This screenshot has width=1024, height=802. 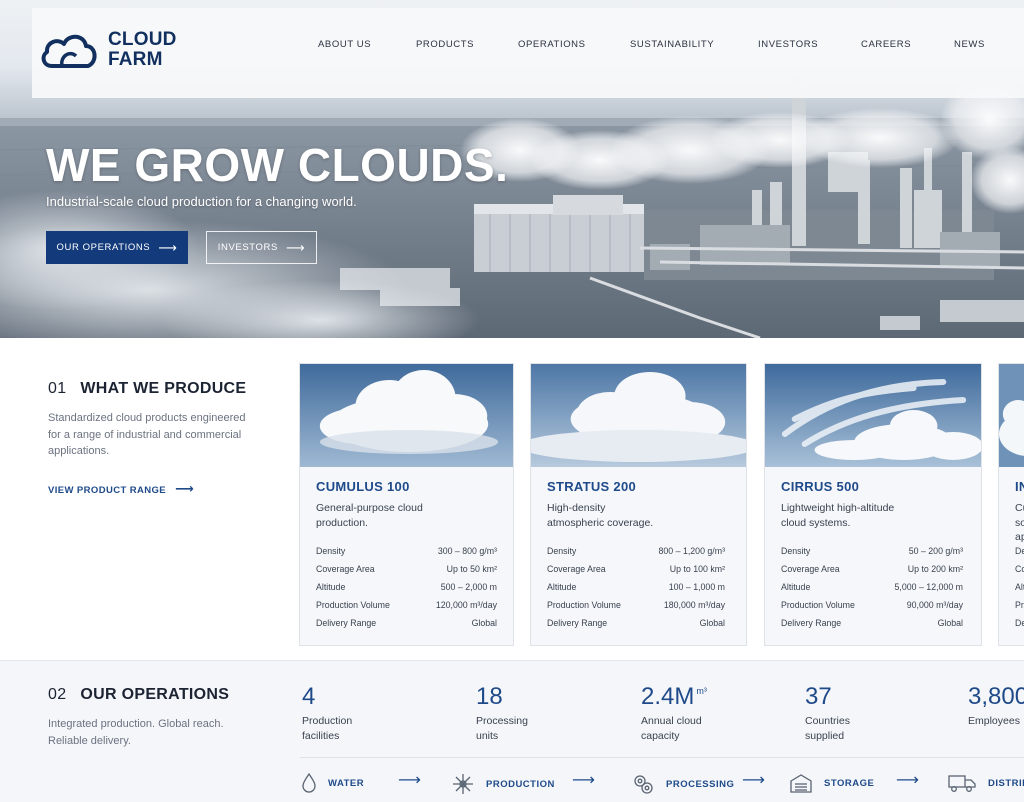 What do you see at coordinates (1019, 587) in the screenshot?
I see `spec-row-altitude: Alt` at bounding box center [1019, 587].